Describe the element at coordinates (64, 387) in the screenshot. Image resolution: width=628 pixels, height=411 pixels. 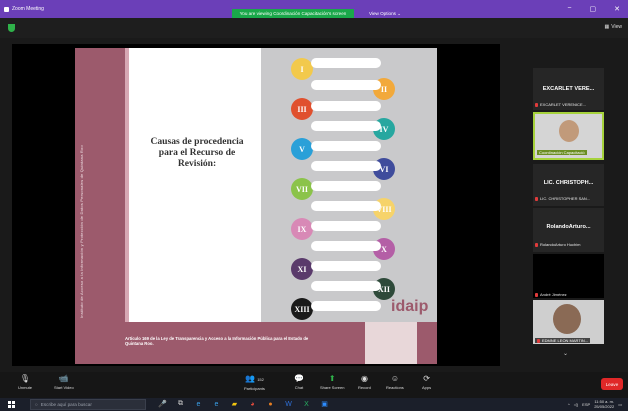
I see `start-video-label: Start Video` at that location.